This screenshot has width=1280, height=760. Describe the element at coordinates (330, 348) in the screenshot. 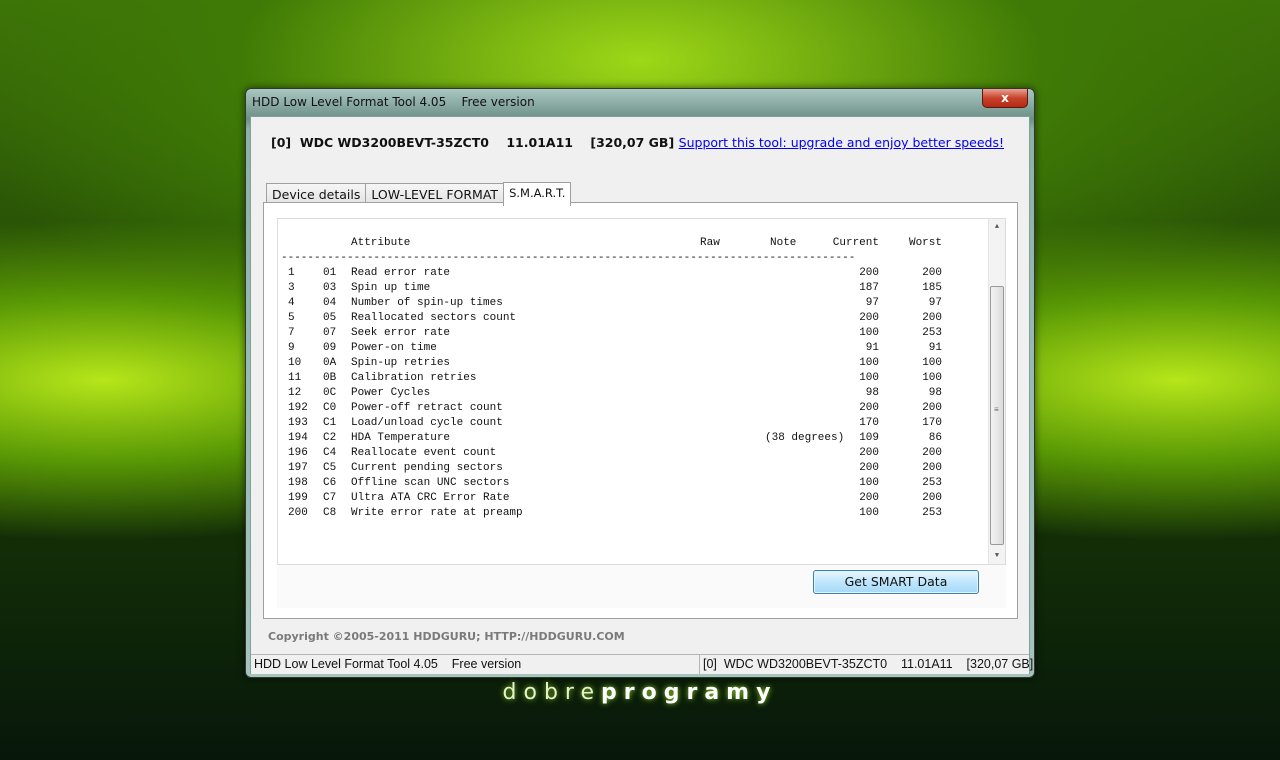

I see `row-attr-id: 09` at that location.